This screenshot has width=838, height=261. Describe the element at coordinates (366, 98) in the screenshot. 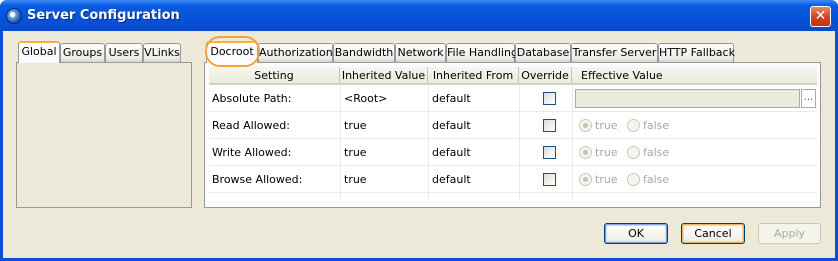

I see `inherited-value: <Root>` at that location.